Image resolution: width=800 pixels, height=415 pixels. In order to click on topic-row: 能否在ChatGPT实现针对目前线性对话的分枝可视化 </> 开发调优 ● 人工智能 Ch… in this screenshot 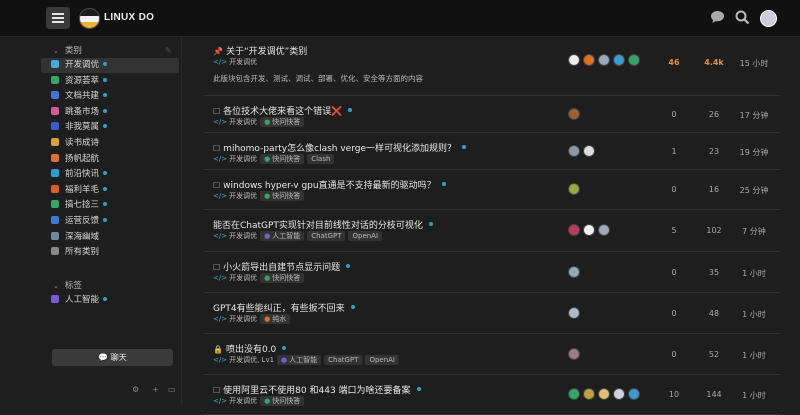, I will do `click(492, 231)`.